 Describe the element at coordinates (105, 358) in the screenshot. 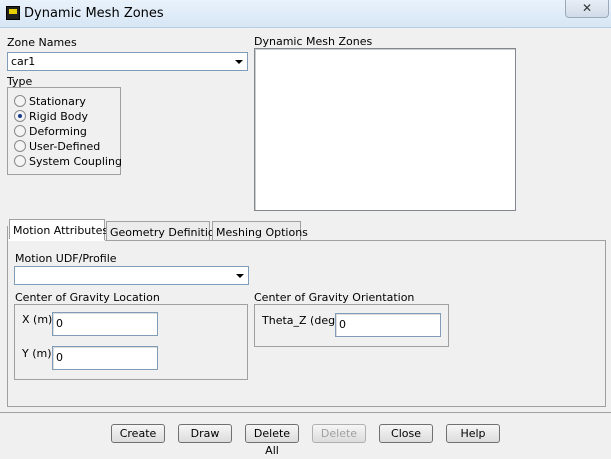

I see `y-input: 0` at that location.